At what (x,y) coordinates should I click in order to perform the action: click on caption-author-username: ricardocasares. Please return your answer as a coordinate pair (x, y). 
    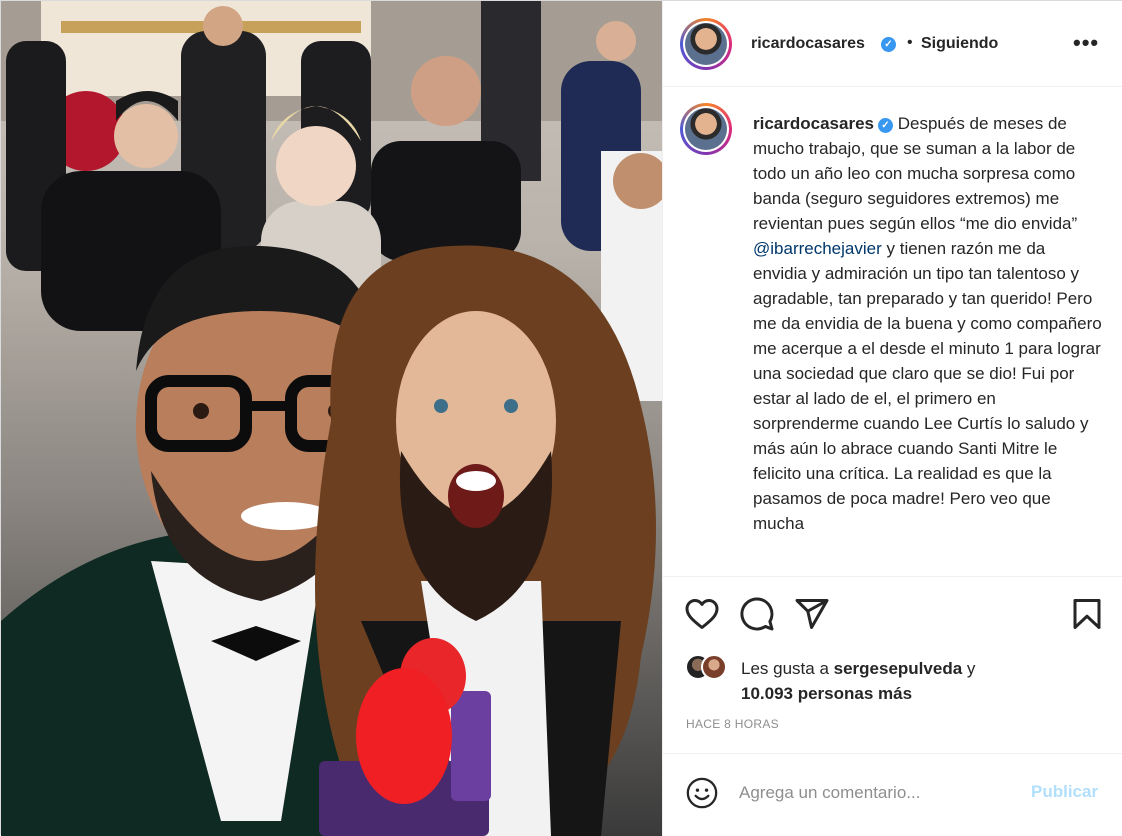
    Looking at the image, I should click on (813, 123).